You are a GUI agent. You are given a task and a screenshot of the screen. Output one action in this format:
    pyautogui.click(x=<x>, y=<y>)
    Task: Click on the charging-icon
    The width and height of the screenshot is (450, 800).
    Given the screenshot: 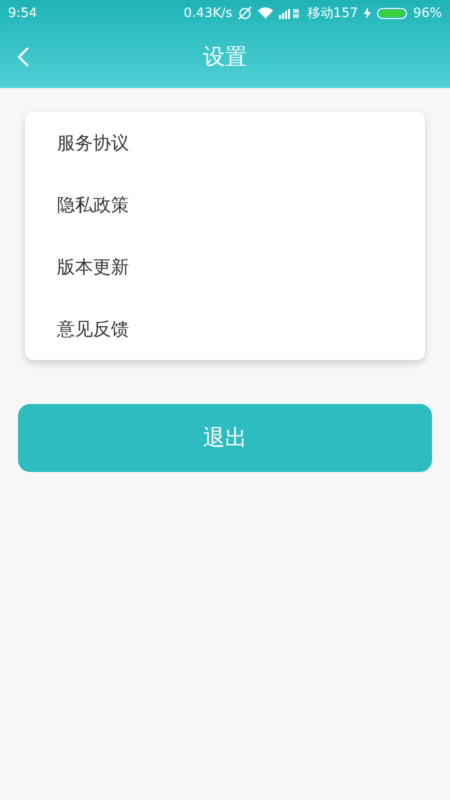 What is the action you would take?
    pyautogui.click(x=368, y=13)
    